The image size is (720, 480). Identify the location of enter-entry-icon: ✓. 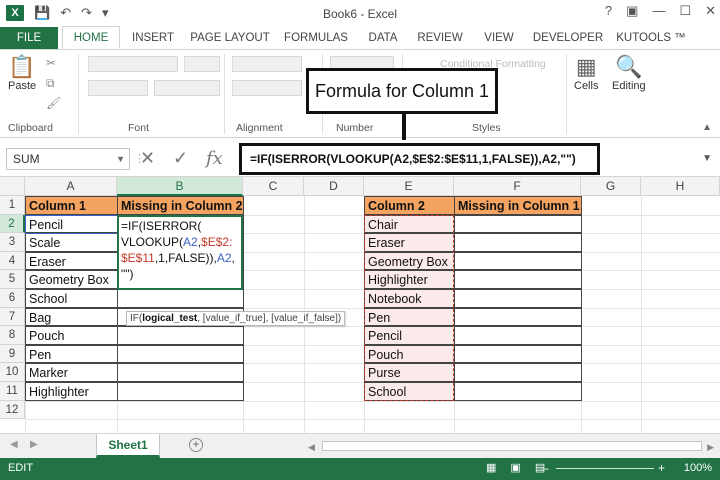
(180, 158).